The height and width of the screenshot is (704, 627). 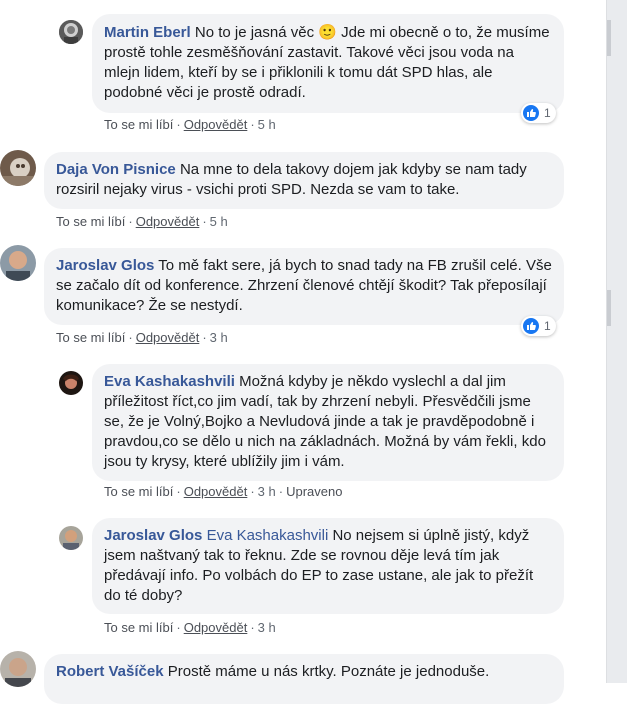 I want to click on comment-actions: To se mi líbí · Odpovědět · 3 h · Upraveno, so click(x=223, y=491).